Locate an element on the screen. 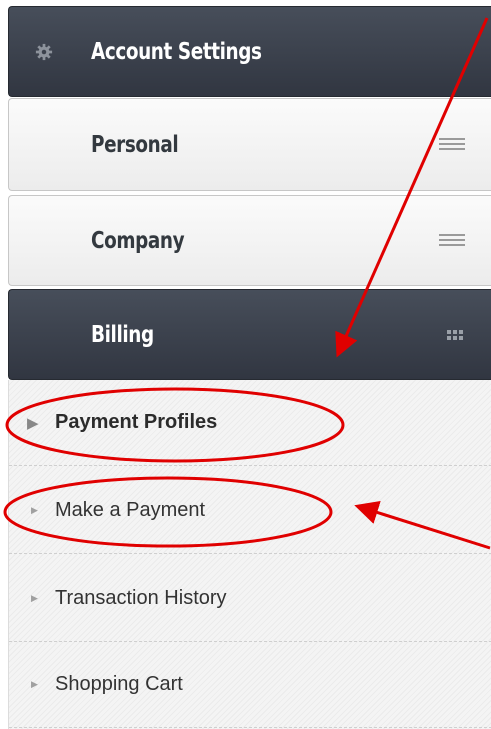 The width and height of the screenshot is (491, 729). section-company: Company is located at coordinates (249, 240).